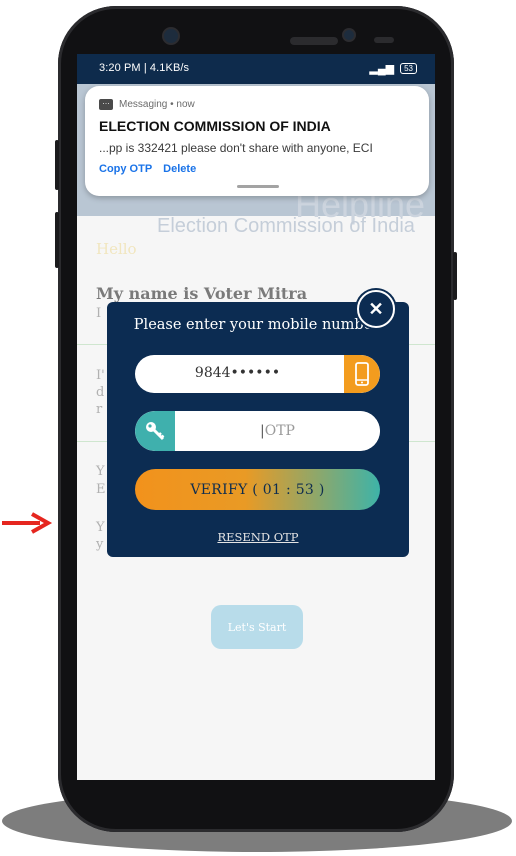 The image size is (516, 856). What do you see at coordinates (408, 68) in the screenshot?
I see `battery-icon: 53` at bounding box center [408, 68].